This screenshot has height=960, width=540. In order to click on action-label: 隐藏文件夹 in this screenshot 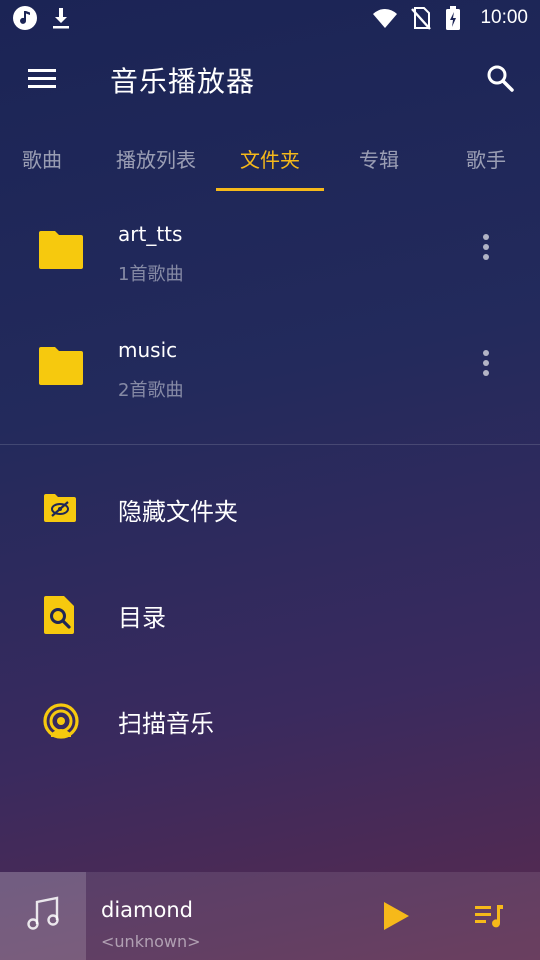, I will do `click(178, 512)`.